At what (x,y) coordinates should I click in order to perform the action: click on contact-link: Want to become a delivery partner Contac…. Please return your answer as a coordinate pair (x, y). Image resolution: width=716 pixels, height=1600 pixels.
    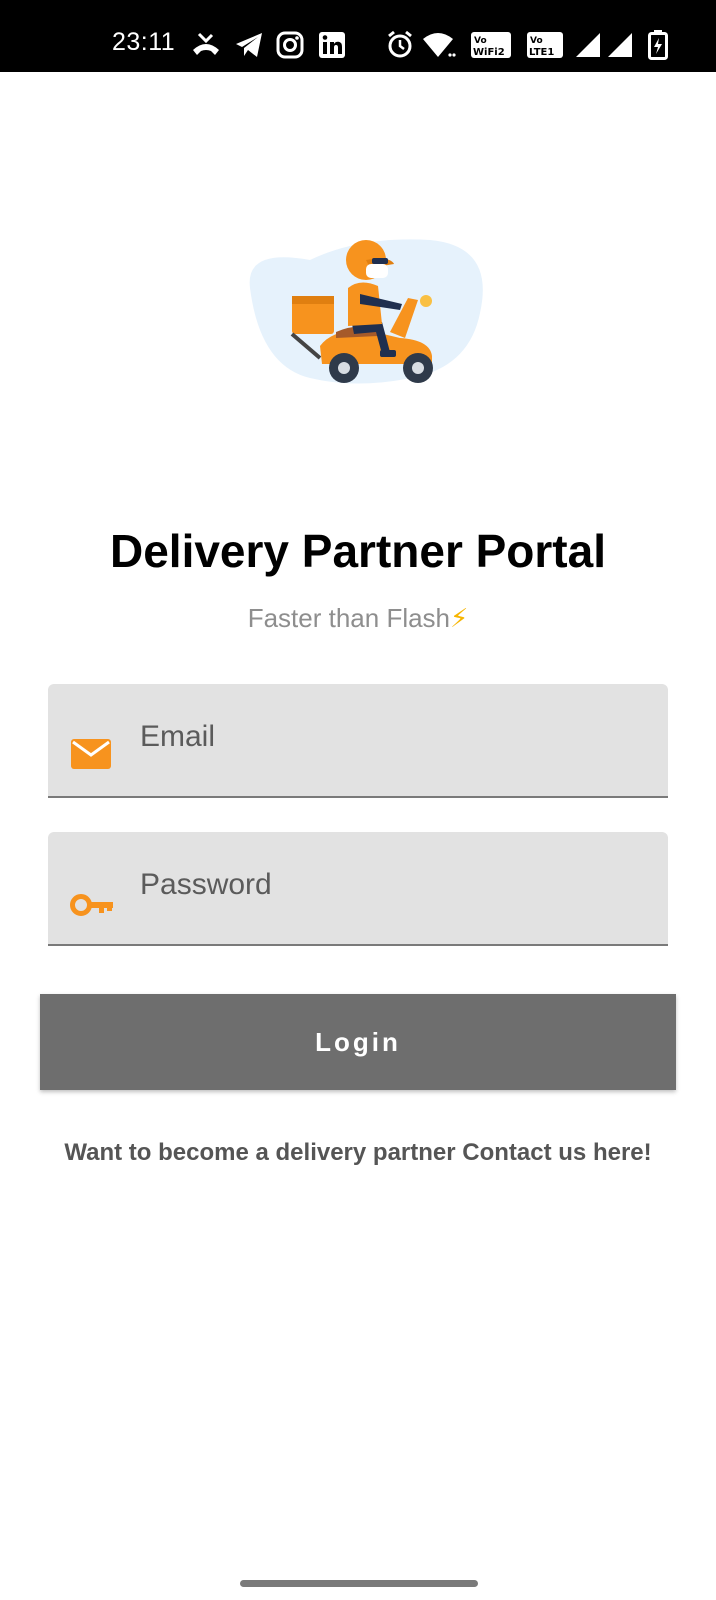
    Looking at the image, I should click on (358, 1153).